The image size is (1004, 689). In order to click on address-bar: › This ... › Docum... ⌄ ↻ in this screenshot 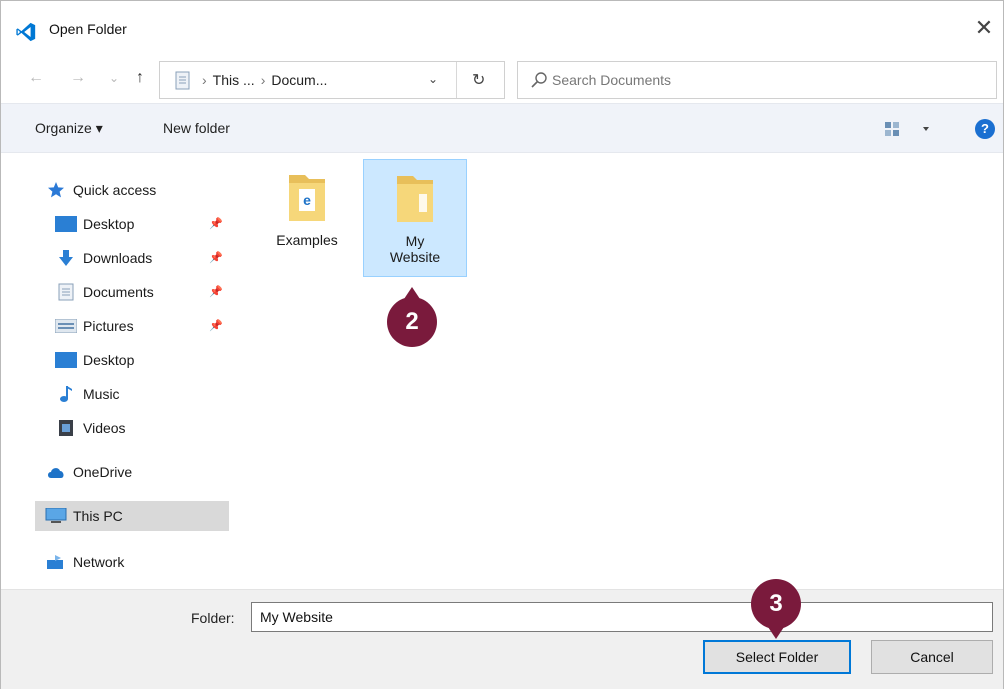, I will do `click(332, 80)`.